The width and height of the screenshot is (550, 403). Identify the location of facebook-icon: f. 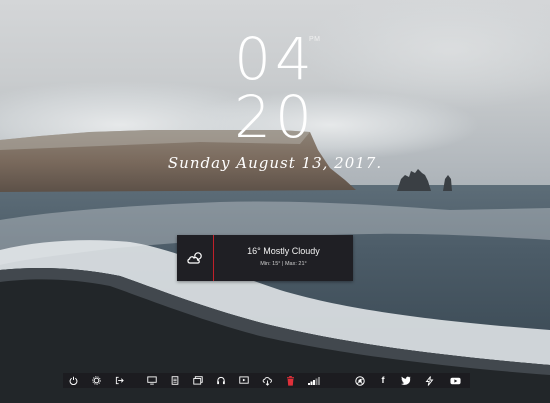
(383, 380).